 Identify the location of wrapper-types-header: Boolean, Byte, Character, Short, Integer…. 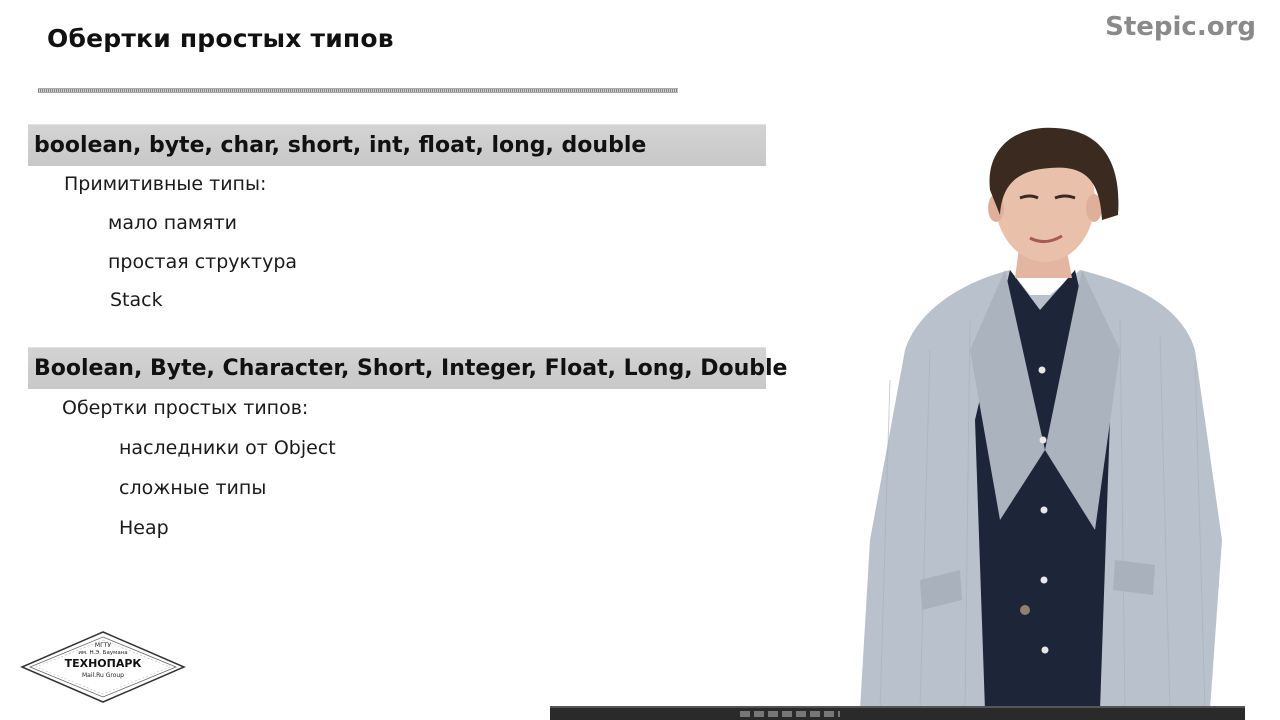
(407, 368).